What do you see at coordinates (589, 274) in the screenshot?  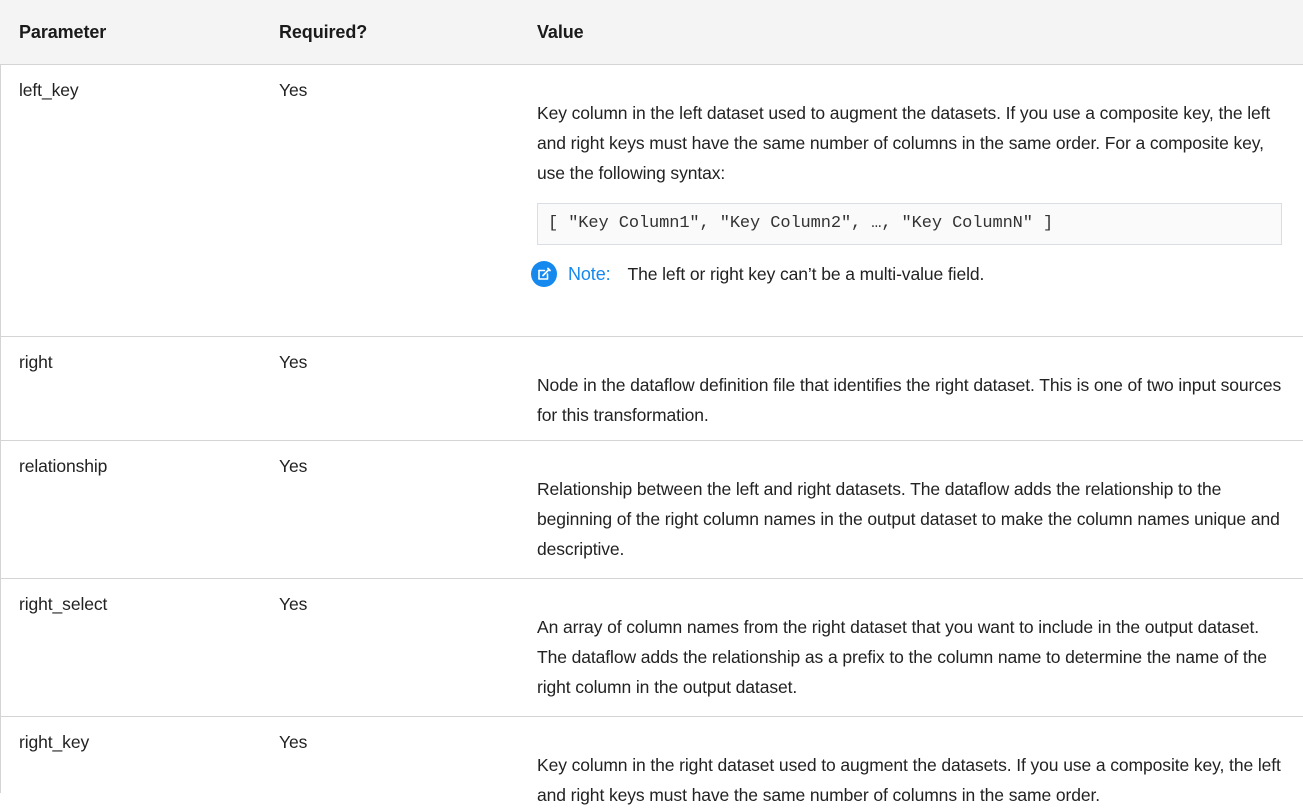 I see `note-label: Note:` at bounding box center [589, 274].